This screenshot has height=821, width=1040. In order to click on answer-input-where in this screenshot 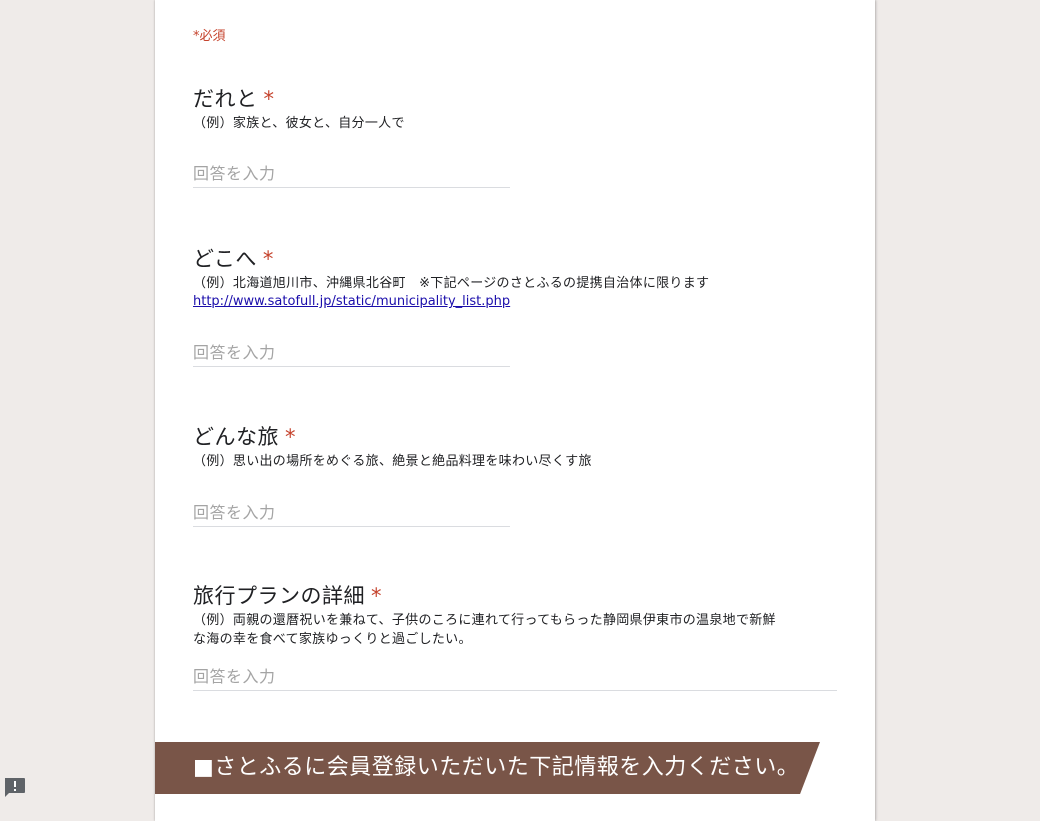, I will do `click(351, 355)`.